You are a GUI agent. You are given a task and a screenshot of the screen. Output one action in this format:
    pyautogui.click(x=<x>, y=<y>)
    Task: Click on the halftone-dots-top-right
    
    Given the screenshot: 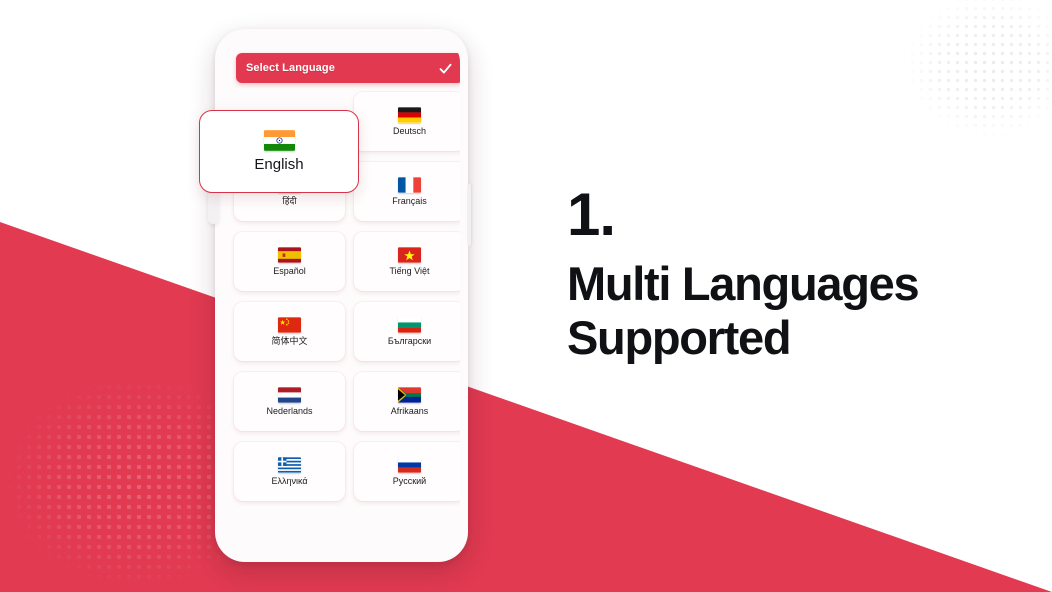 What is the action you would take?
    pyautogui.click(x=962, y=80)
    